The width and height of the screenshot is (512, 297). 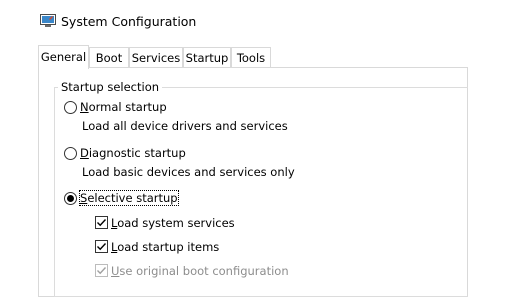 I want to click on load-startup-items-checkbox, so click(x=101, y=246).